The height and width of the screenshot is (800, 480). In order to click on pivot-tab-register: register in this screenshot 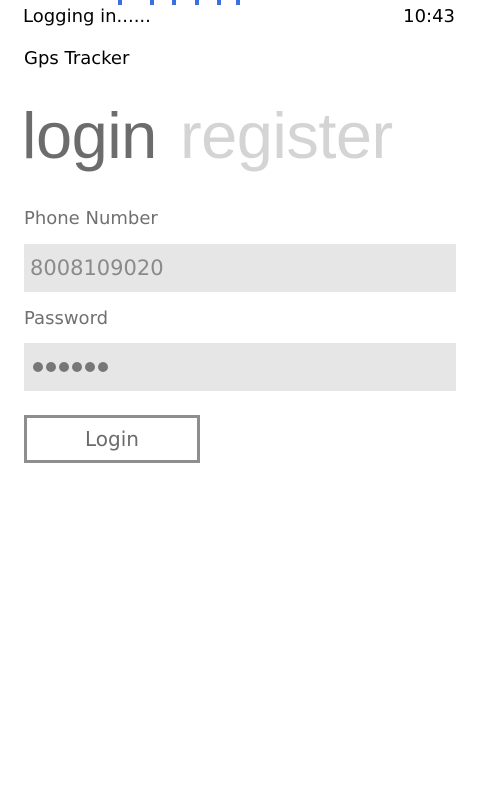, I will do `click(286, 136)`.